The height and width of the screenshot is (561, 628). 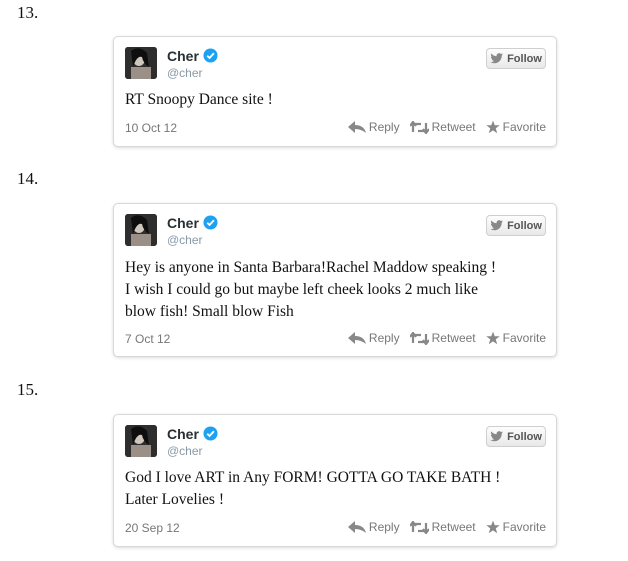 I want to click on tweet-text: RT Snoopy Dance site !, so click(x=199, y=99).